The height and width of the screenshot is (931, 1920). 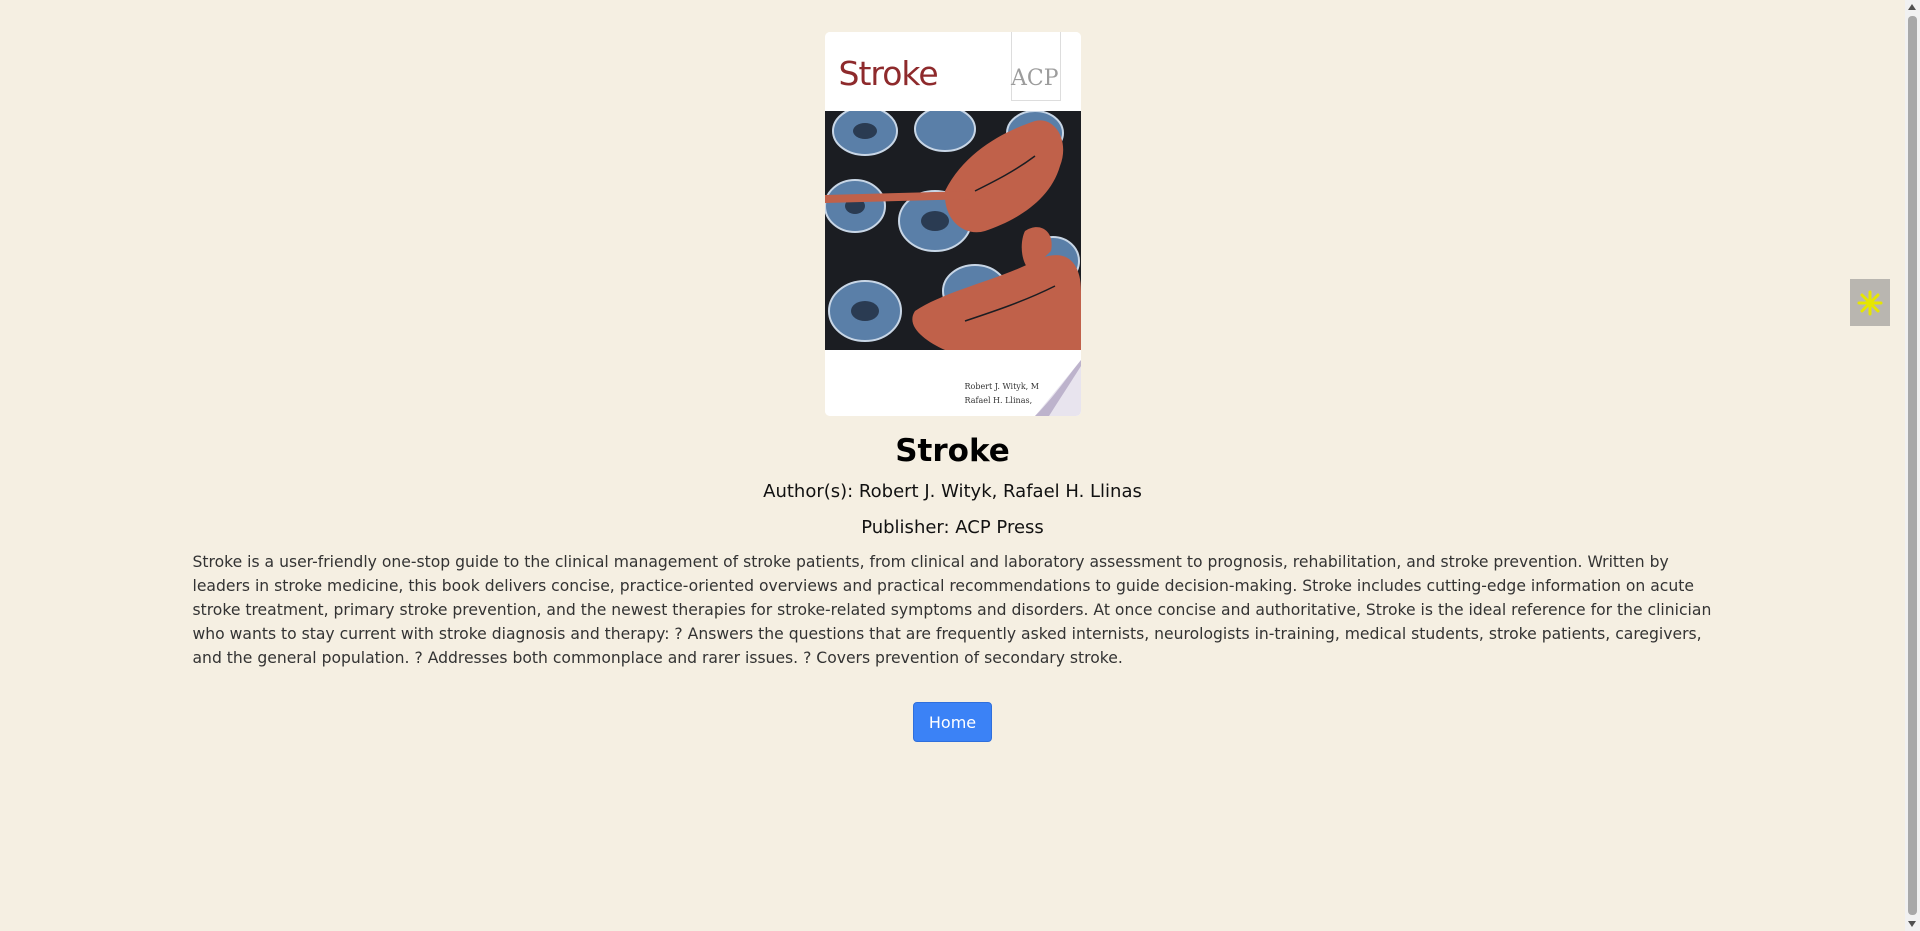 I want to click on cover-authors: Robert J. Wityk, M Rafael H. Llinas,, so click(x=1002, y=394).